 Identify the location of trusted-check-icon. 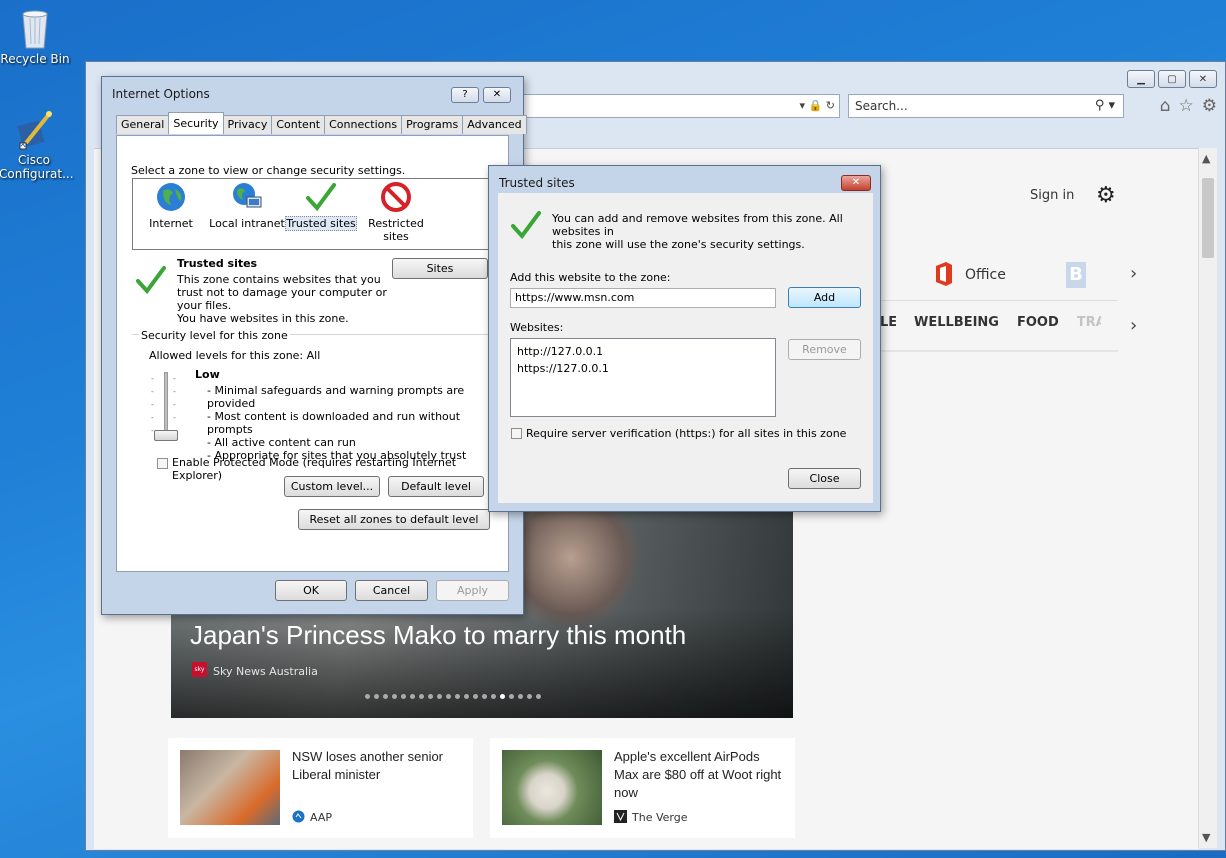
(526, 226).